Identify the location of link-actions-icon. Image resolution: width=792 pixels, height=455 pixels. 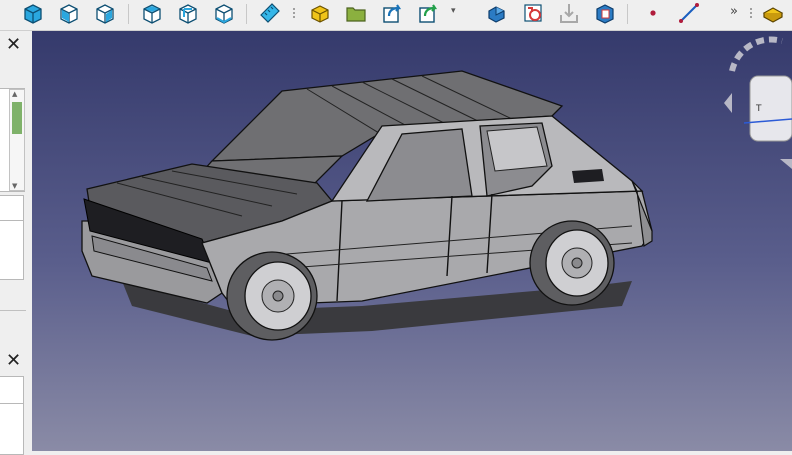
(428, 13).